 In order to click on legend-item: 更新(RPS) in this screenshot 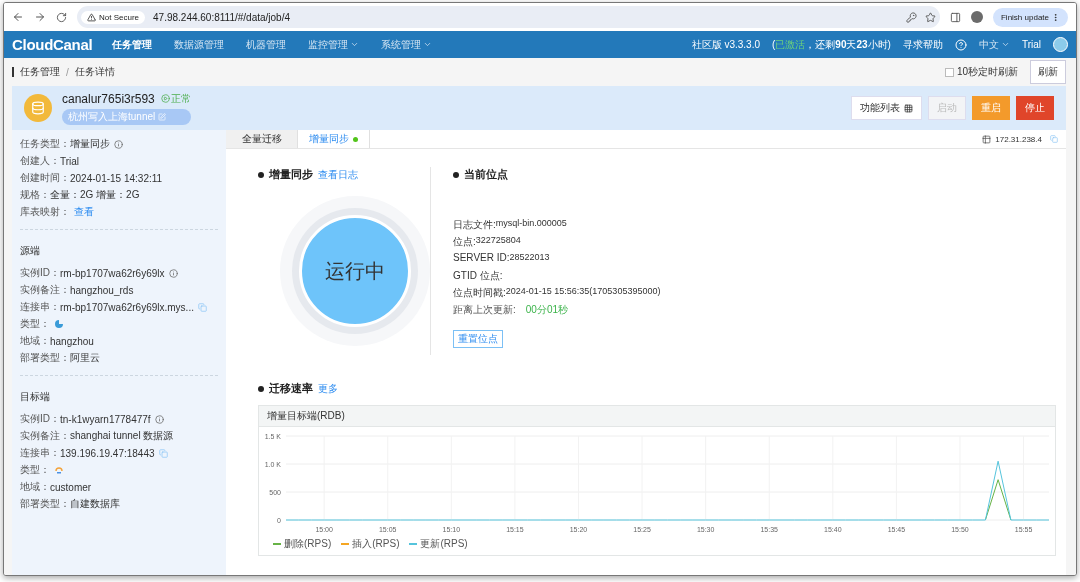, I will do `click(438, 544)`.